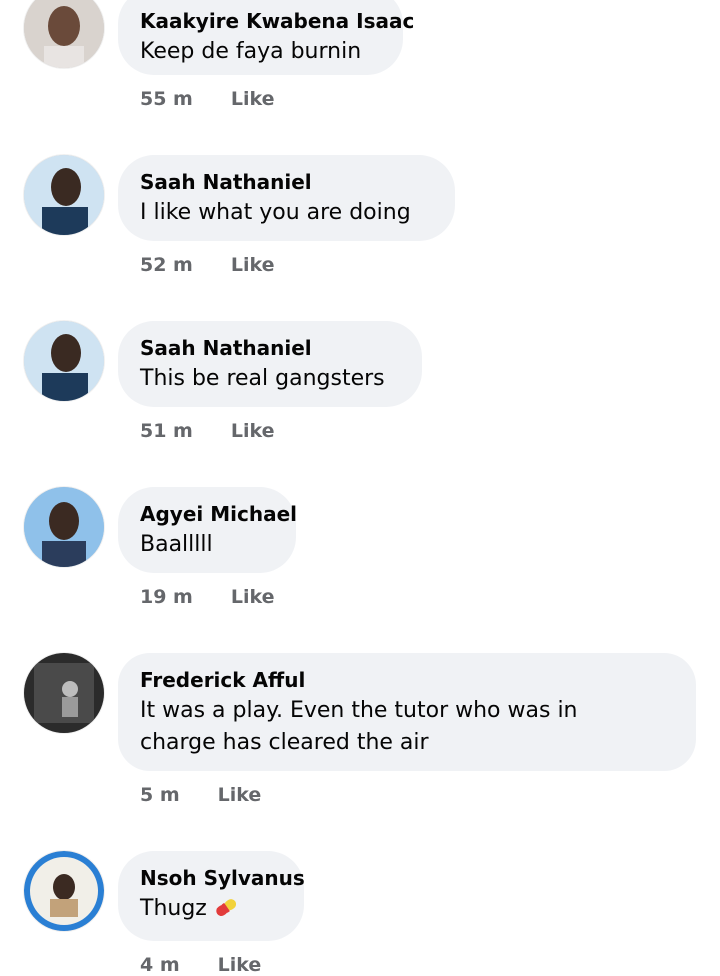 This screenshot has height=976, width=720. What do you see at coordinates (270, 364) in the screenshot?
I see `comment-bubble: Saah Nathaniel This be real gangsters` at bounding box center [270, 364].